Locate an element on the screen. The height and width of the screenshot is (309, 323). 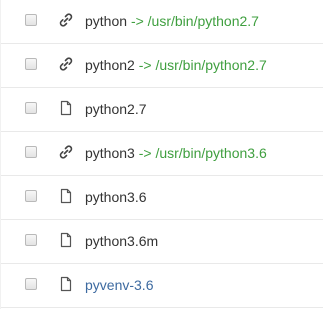
file-row: python3.6m is located at coordinates (162, 242).